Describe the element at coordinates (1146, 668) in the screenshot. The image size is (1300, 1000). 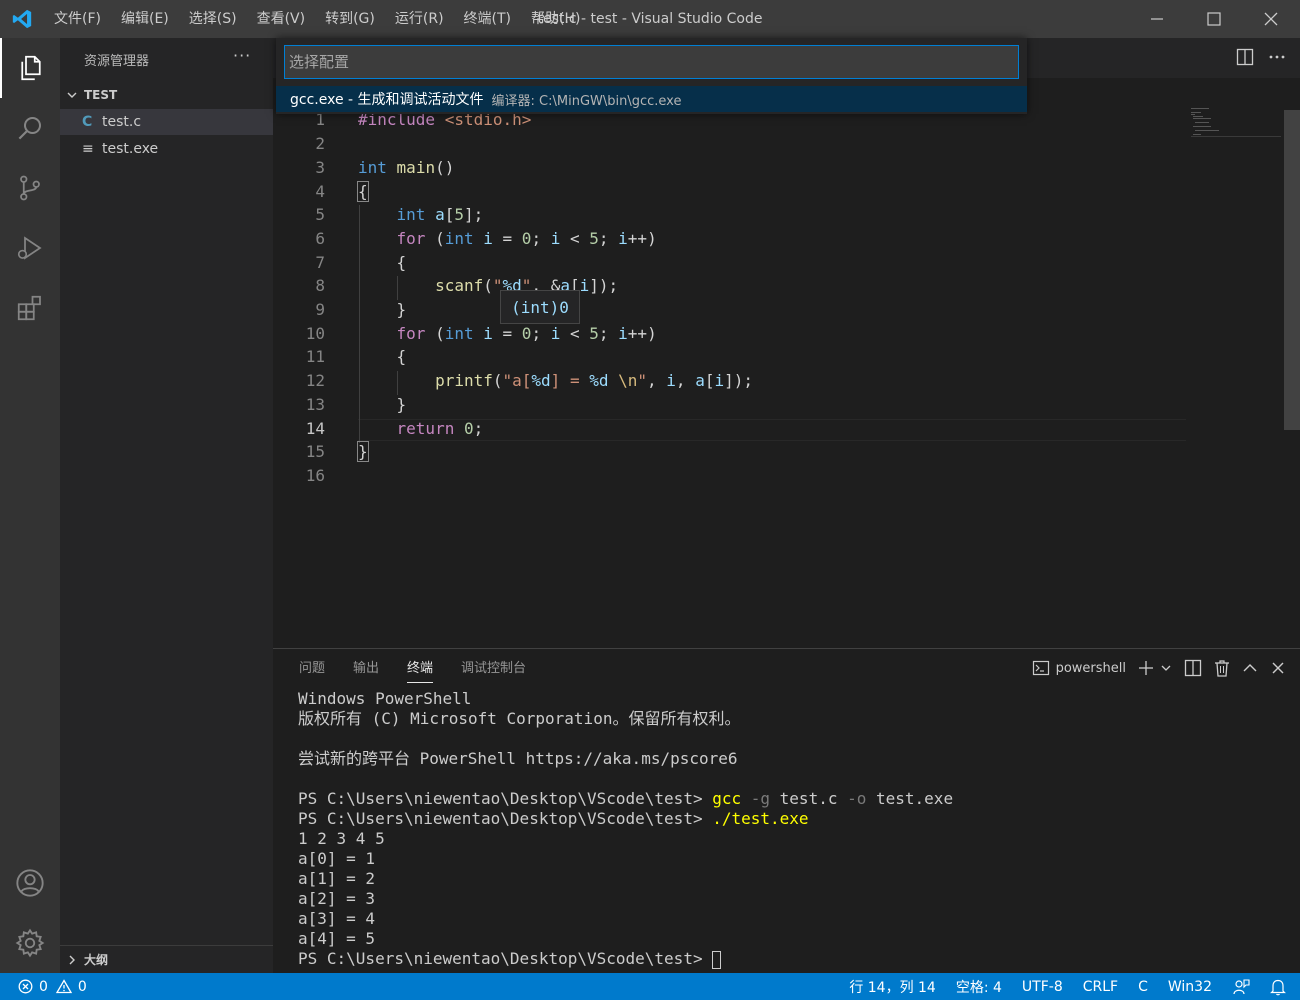
I see `new-terminal-icon` at that location.